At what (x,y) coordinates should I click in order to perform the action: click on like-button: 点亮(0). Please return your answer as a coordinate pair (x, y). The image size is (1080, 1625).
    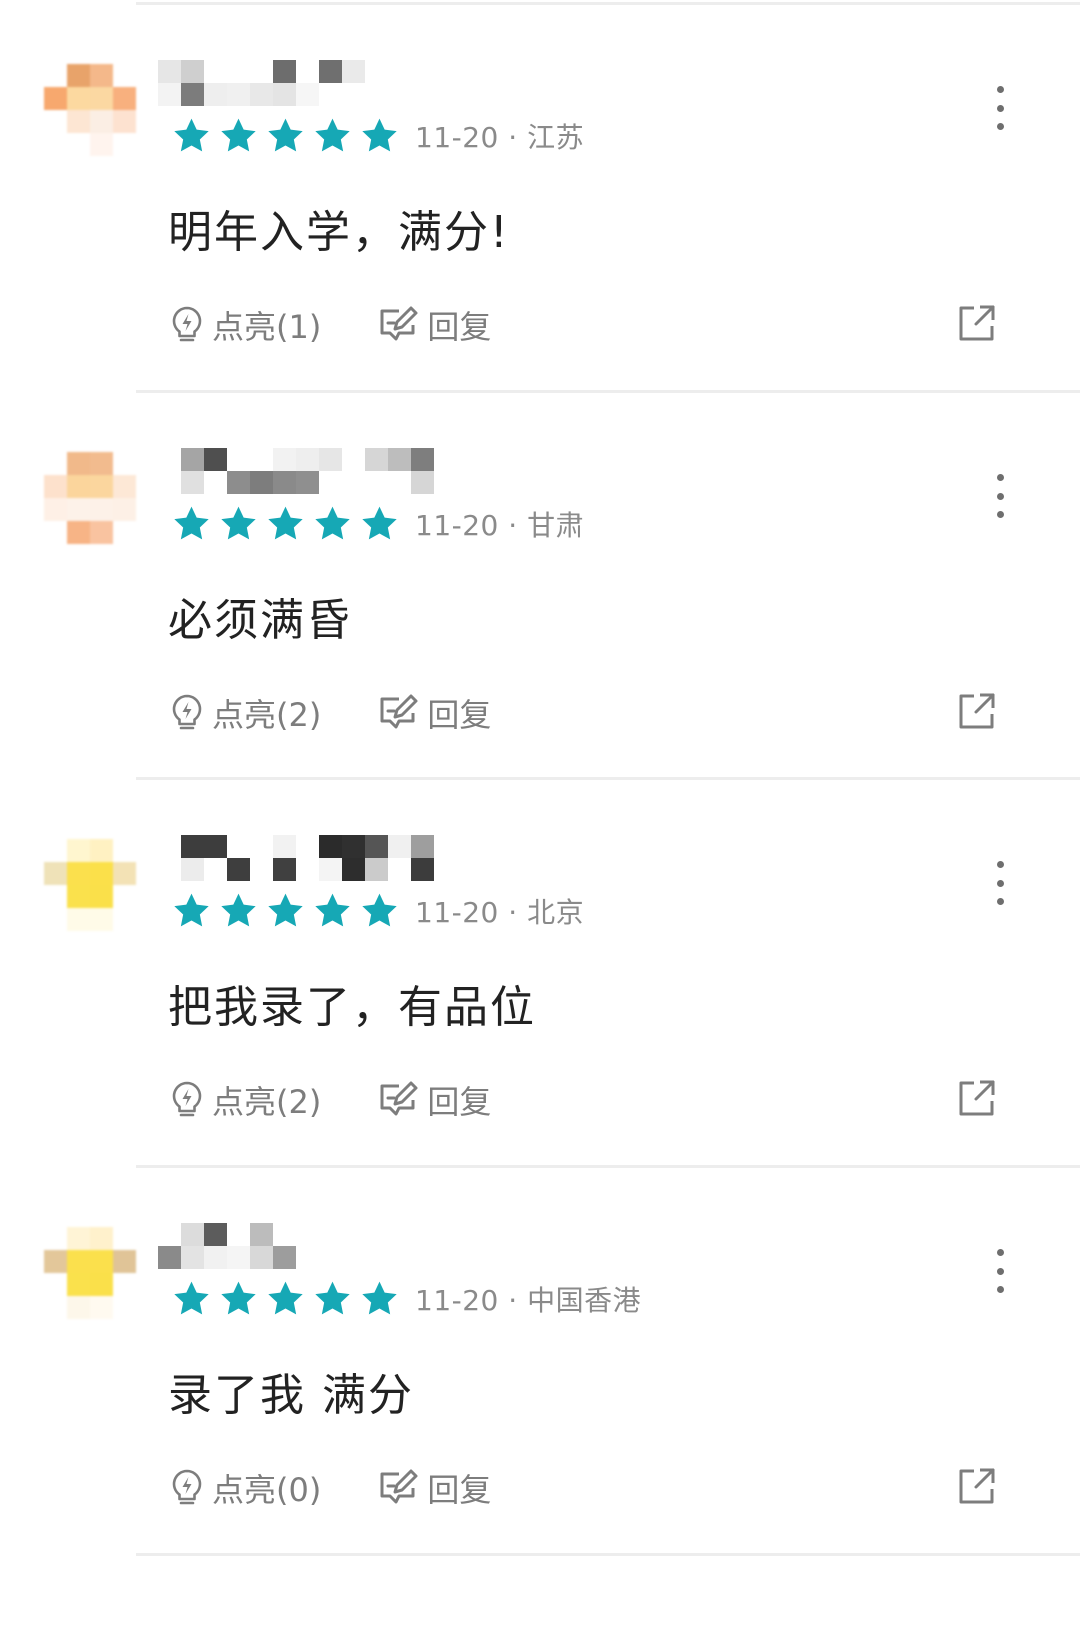
    Looking at the image, I should click on (245, 1488).